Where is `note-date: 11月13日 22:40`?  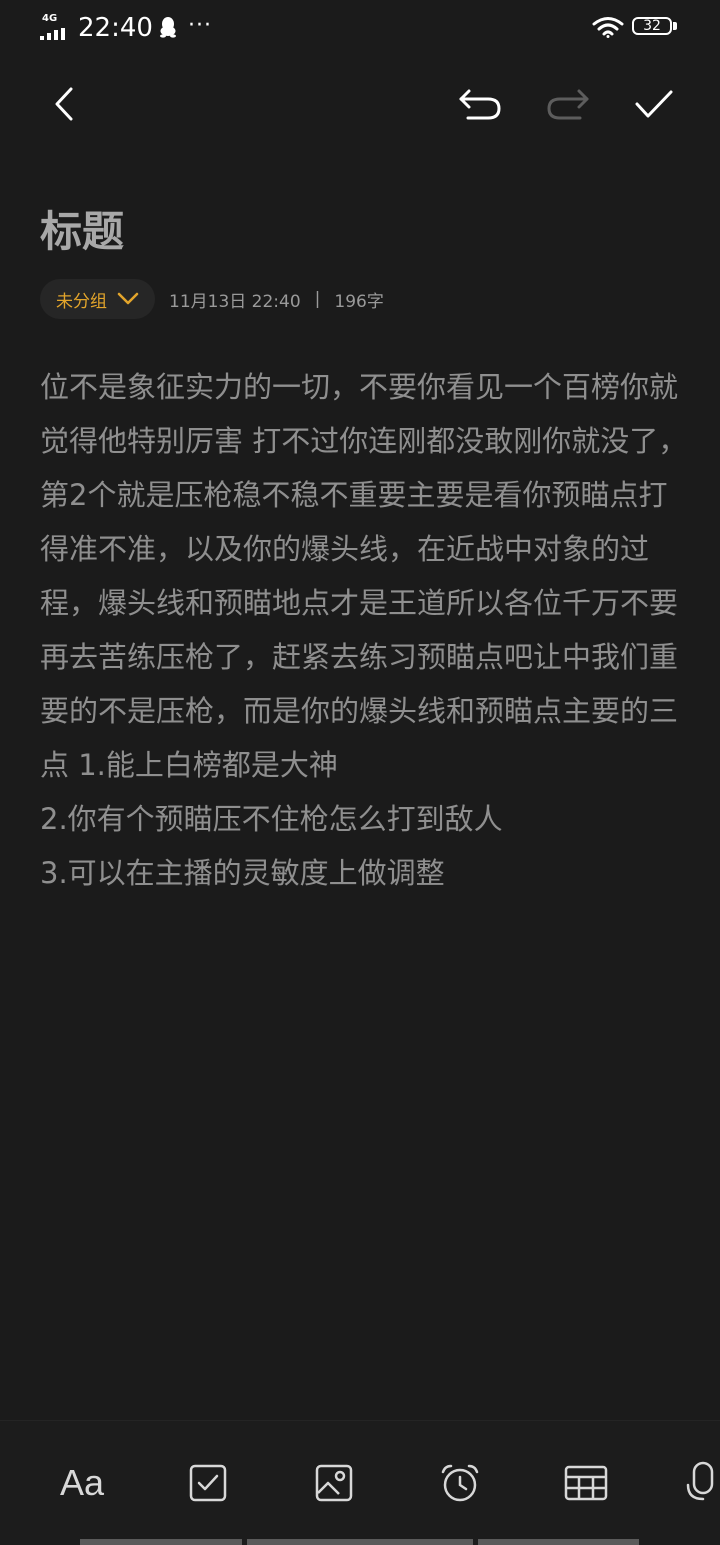
note-date: 11月13日 22:40 is located at coordinates (235, 301).